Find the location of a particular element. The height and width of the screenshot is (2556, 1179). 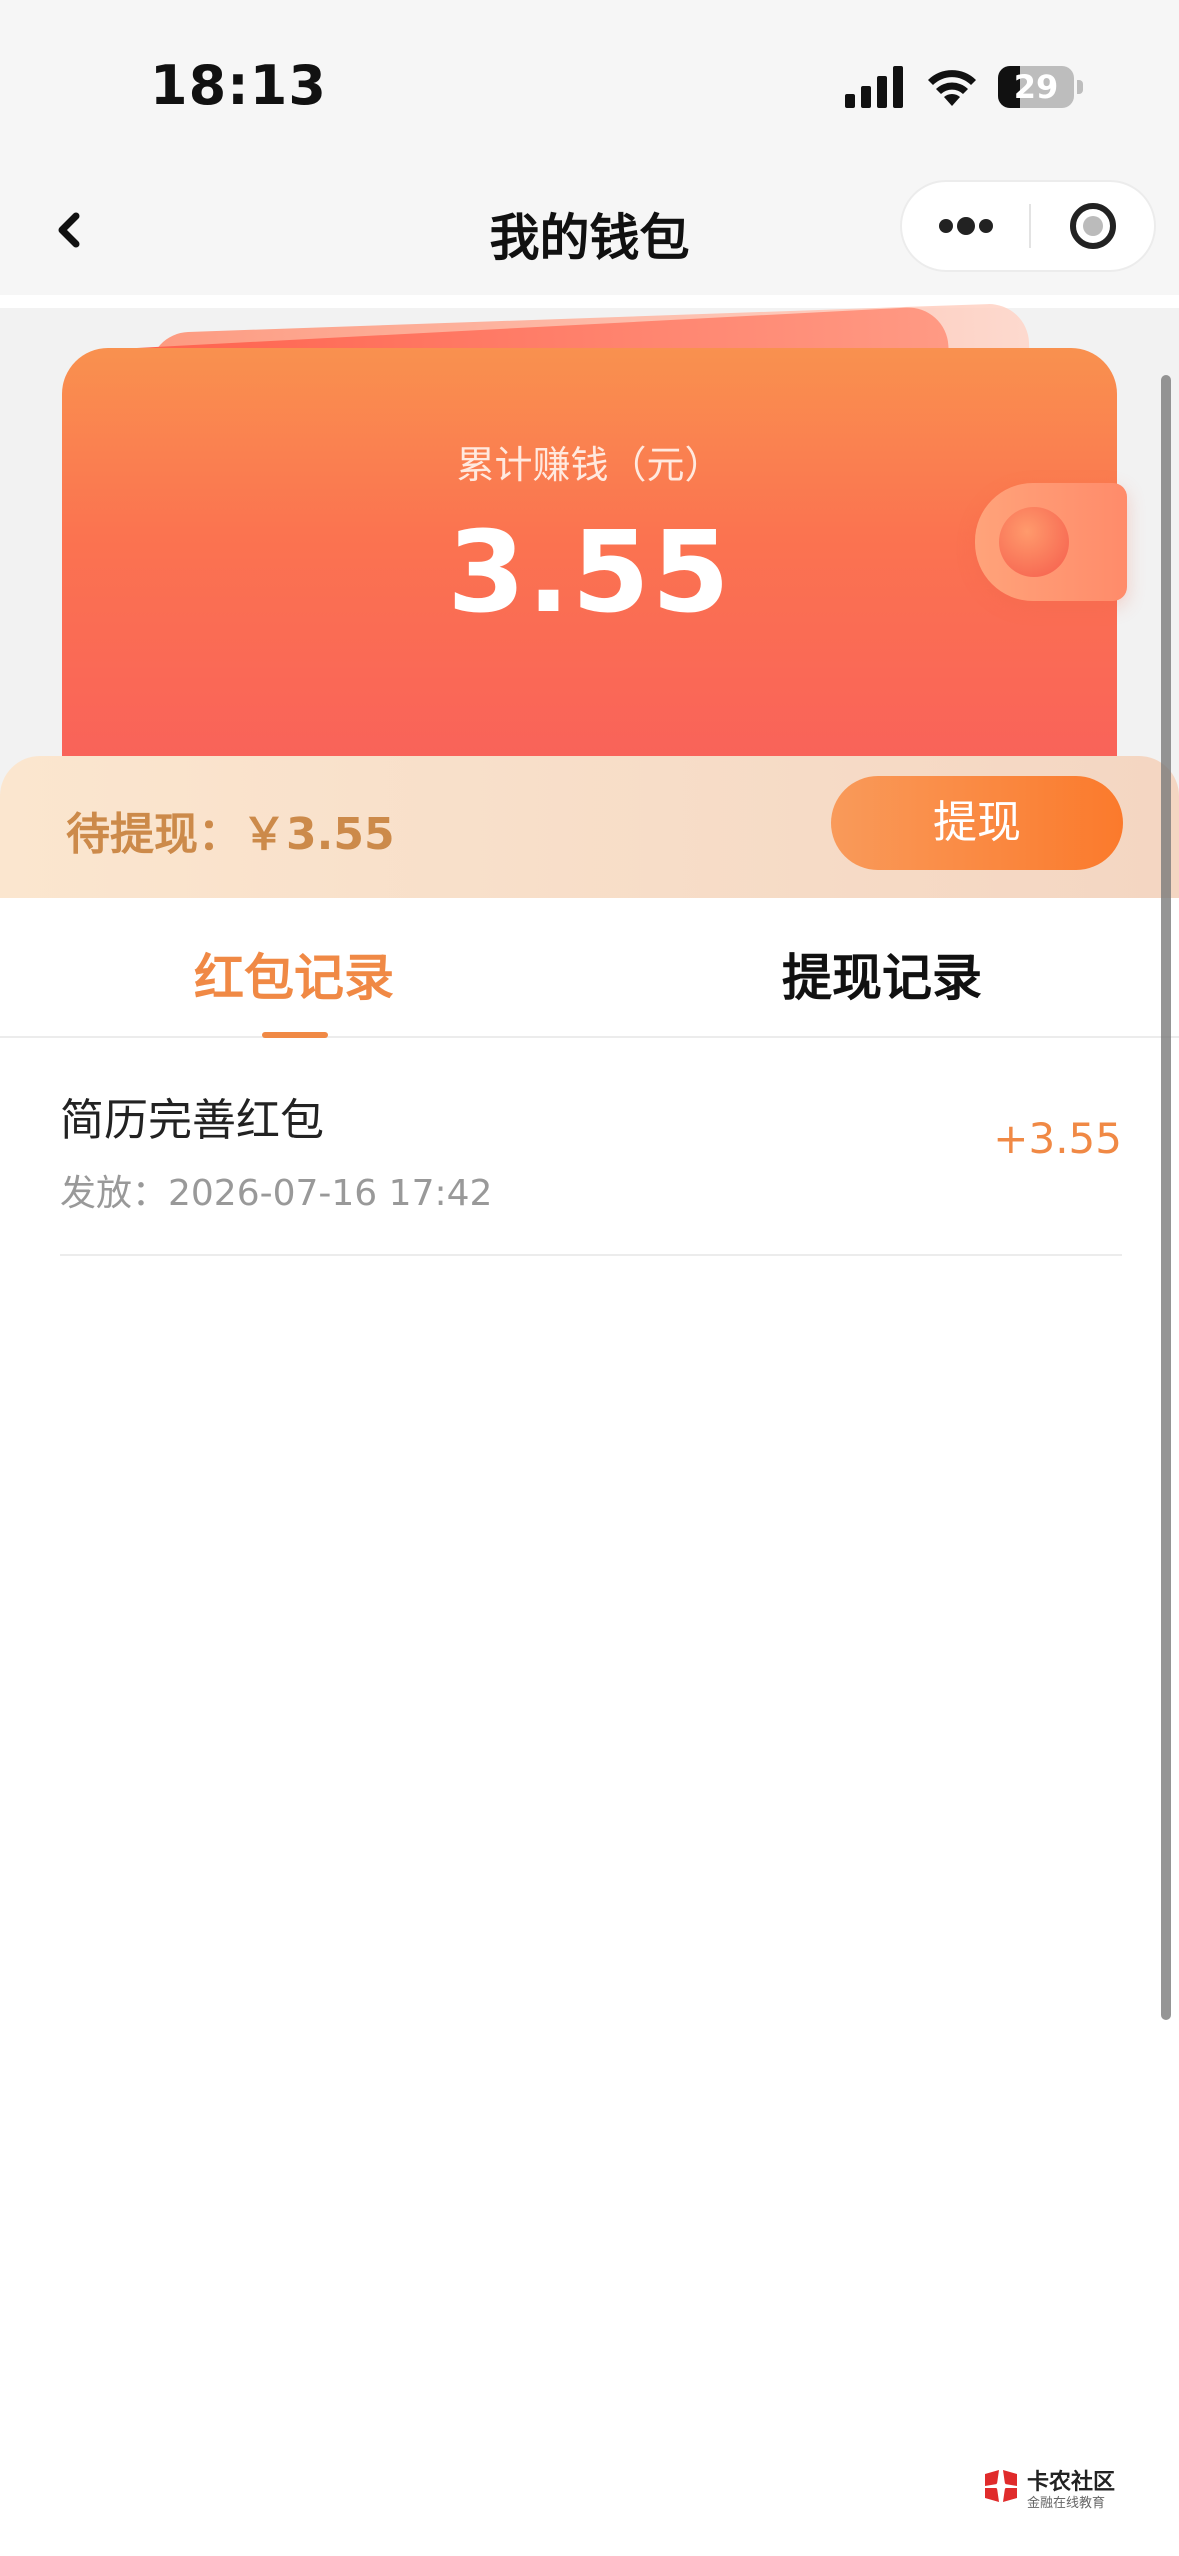

close-circle-icon is located at coordinates (1093, 226).